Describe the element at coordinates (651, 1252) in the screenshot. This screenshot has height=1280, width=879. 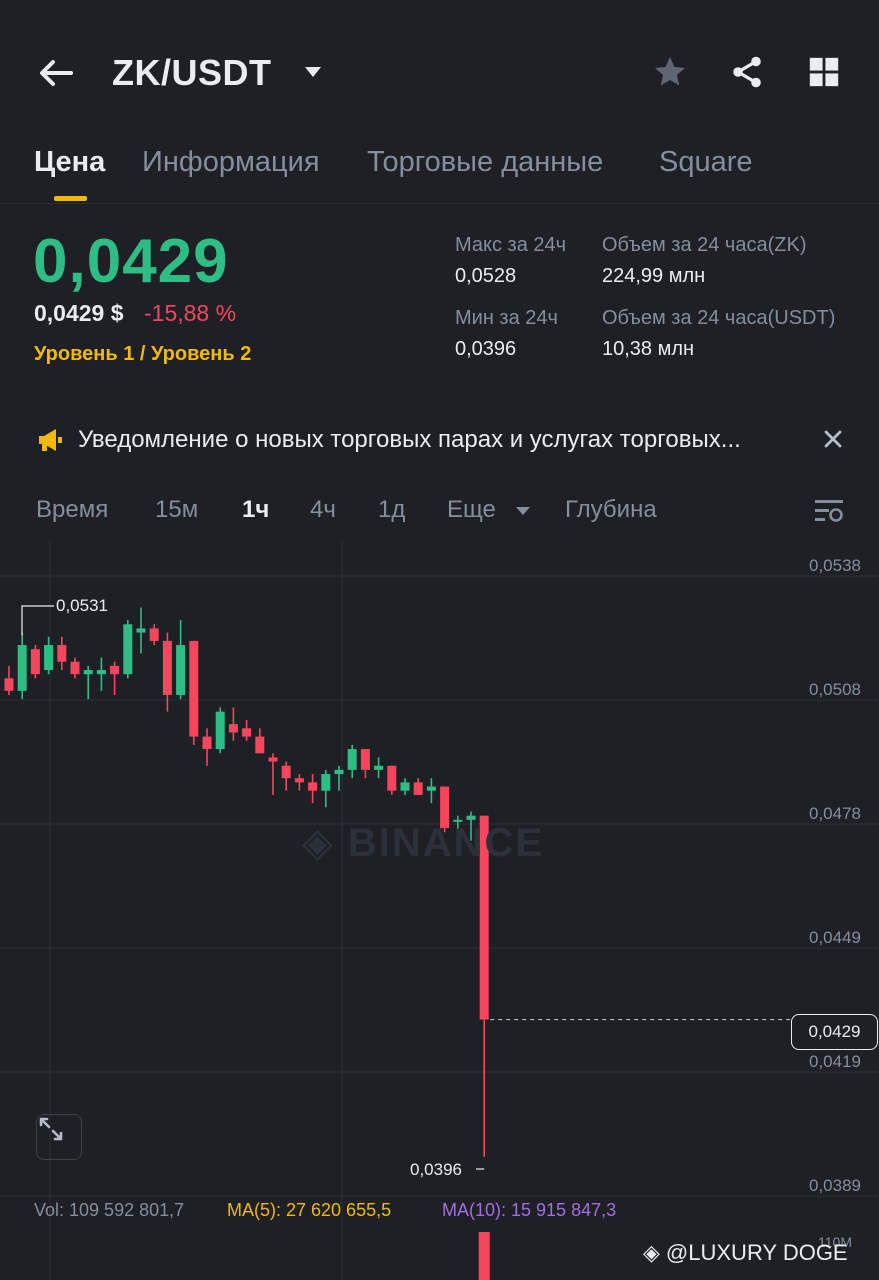
I see `diamond-logo-icon: ◈` at that location.